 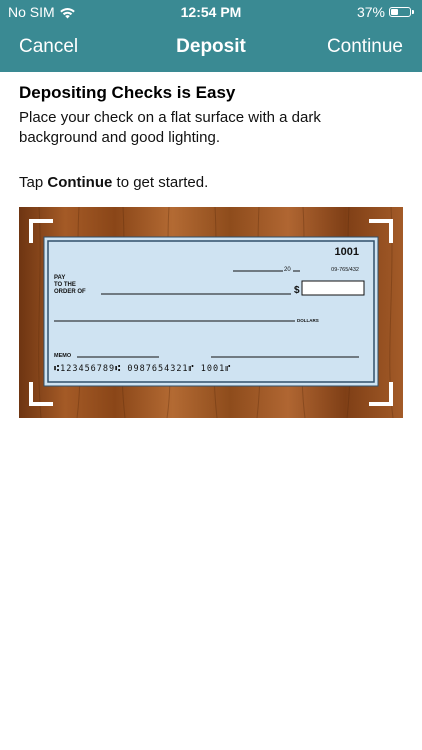 I want to click on pay-label-line1: PAY, so click(x=59, y=278).